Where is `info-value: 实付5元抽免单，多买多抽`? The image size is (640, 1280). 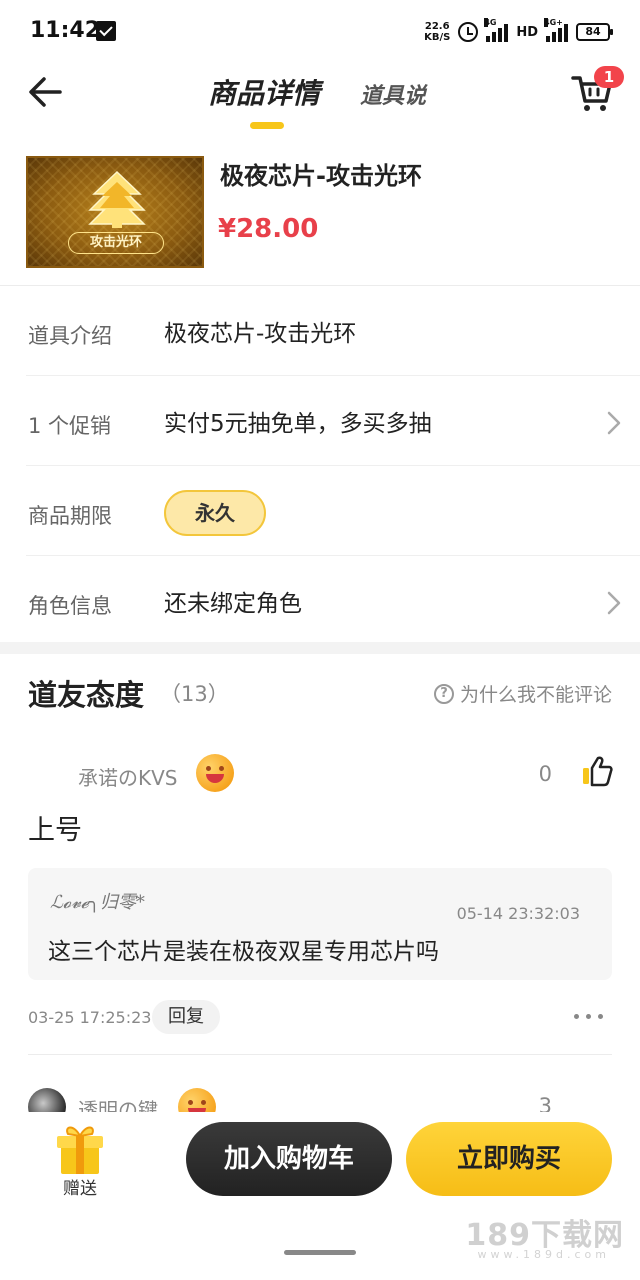 info-value: 实付5元抽免单，多买多抽 is located at coordinates (298, 424).